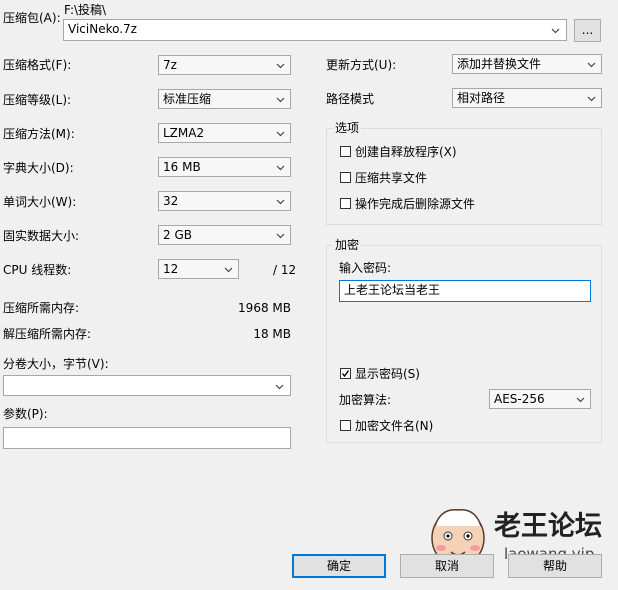 The image size is (618, 590). I want to click on pathmode-select: 相对路径, so click(527, 98).